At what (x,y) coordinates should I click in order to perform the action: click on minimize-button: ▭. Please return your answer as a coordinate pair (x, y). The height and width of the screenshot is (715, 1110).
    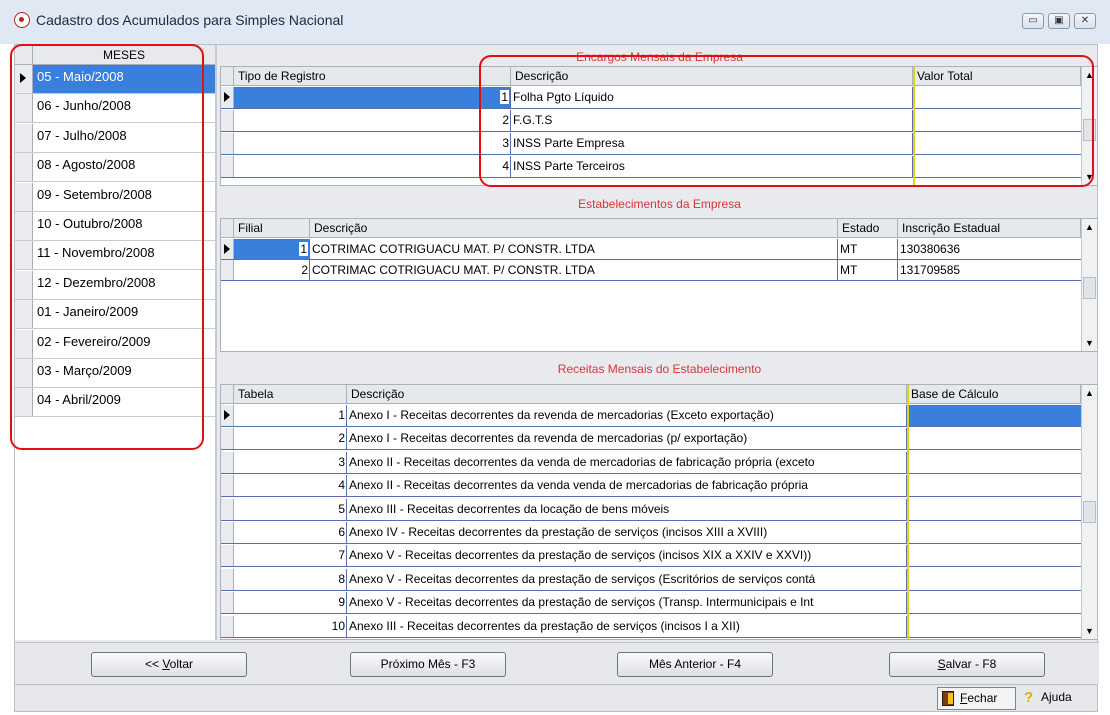
    Looking at the image, I should click on (1033, 21).